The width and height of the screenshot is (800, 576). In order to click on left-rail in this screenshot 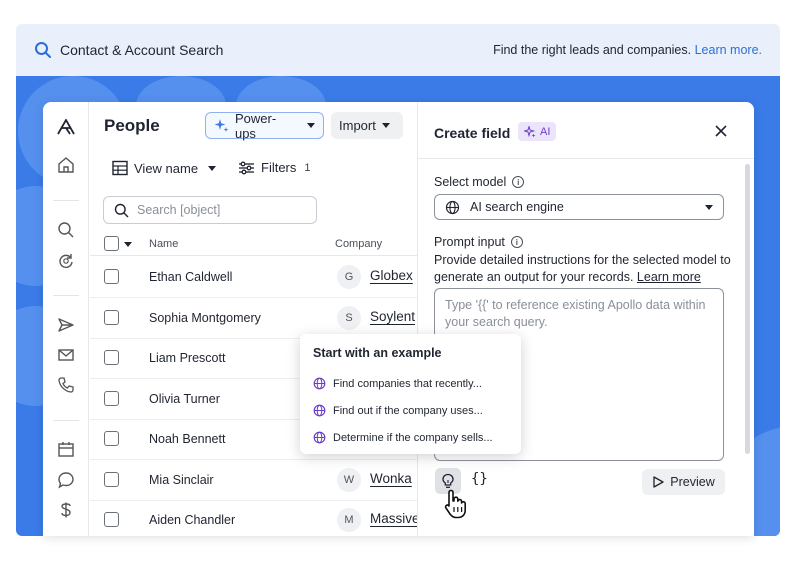, I will do `click(66, 319)`.